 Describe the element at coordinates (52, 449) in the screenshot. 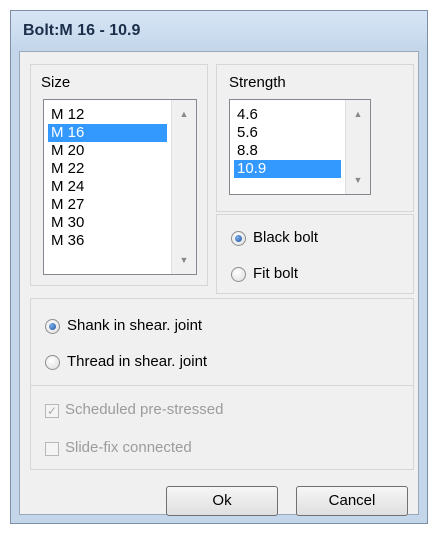

I see `checkbox-empty-icon` at that location.